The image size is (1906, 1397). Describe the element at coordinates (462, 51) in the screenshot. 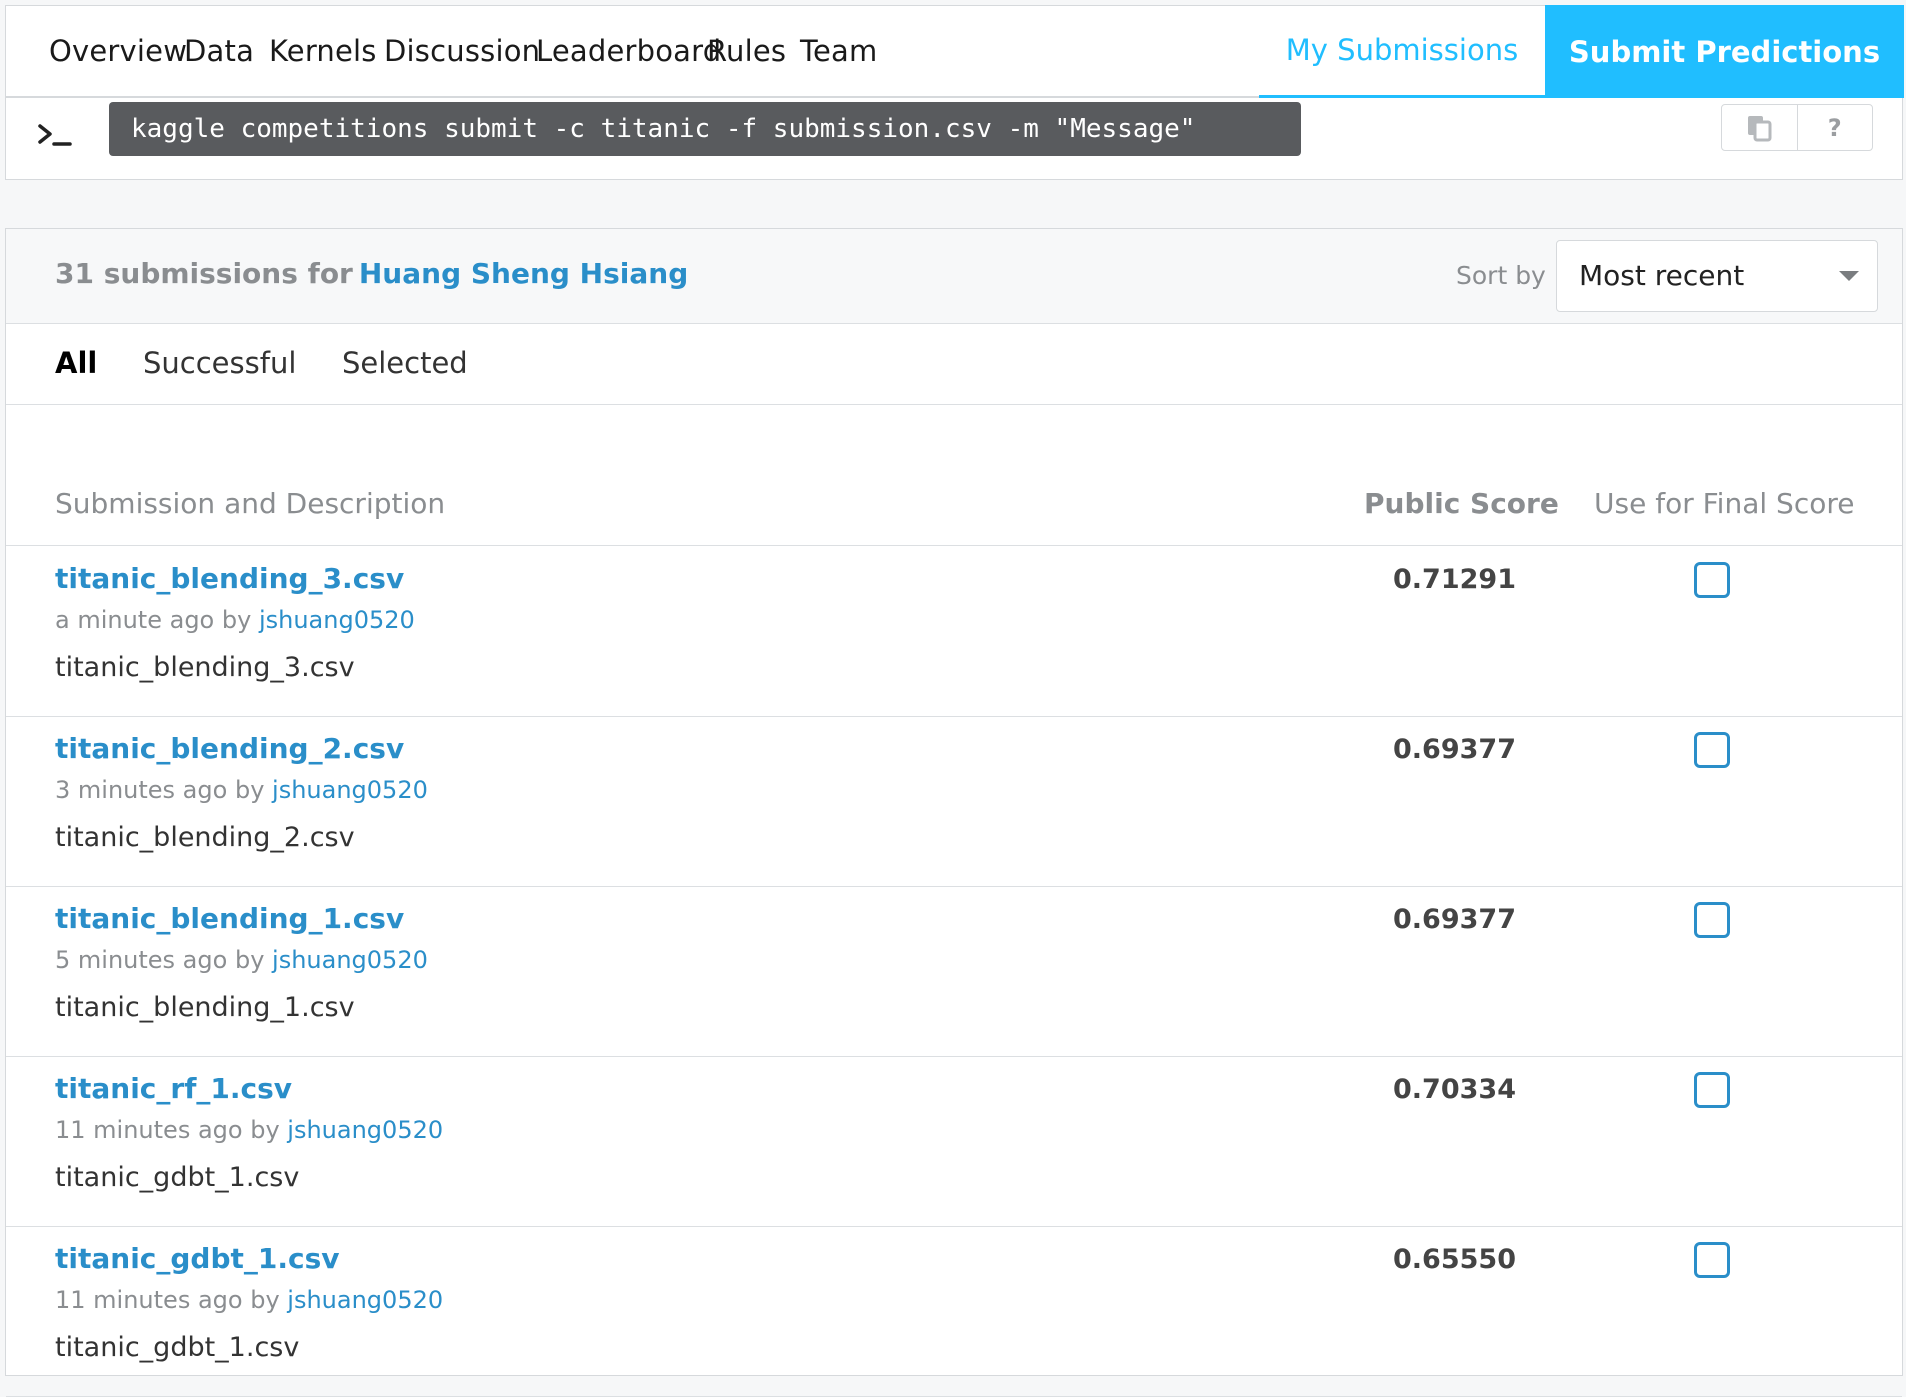

I see `nav-discussion: Discussion` at that location.